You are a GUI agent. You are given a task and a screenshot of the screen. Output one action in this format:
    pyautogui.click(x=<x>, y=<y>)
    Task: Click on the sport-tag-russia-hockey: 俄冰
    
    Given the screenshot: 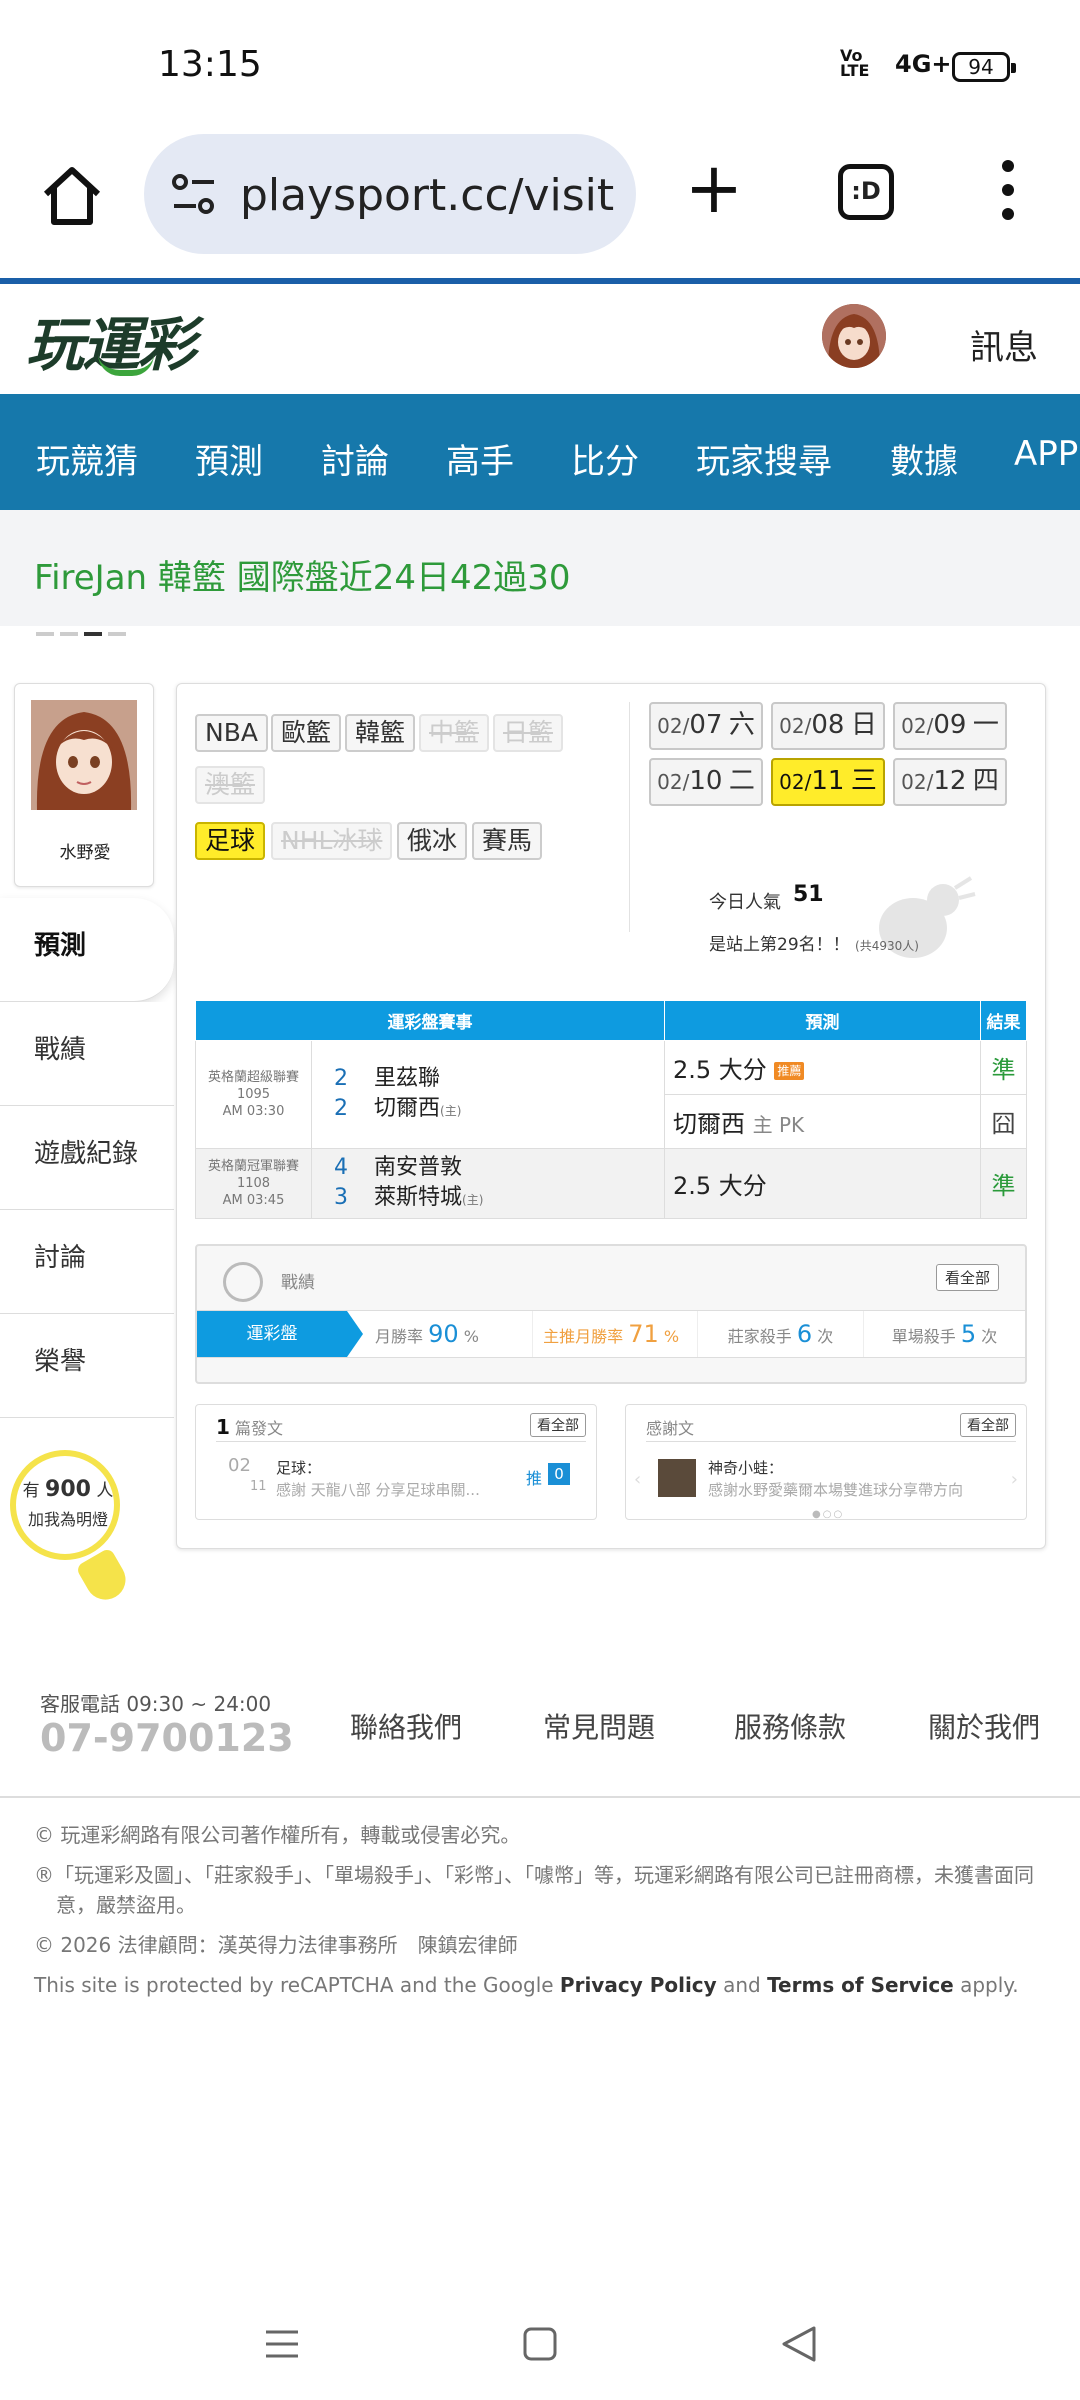 What is the action you would take?
    pyautogui.click(x=432, y=841)
    